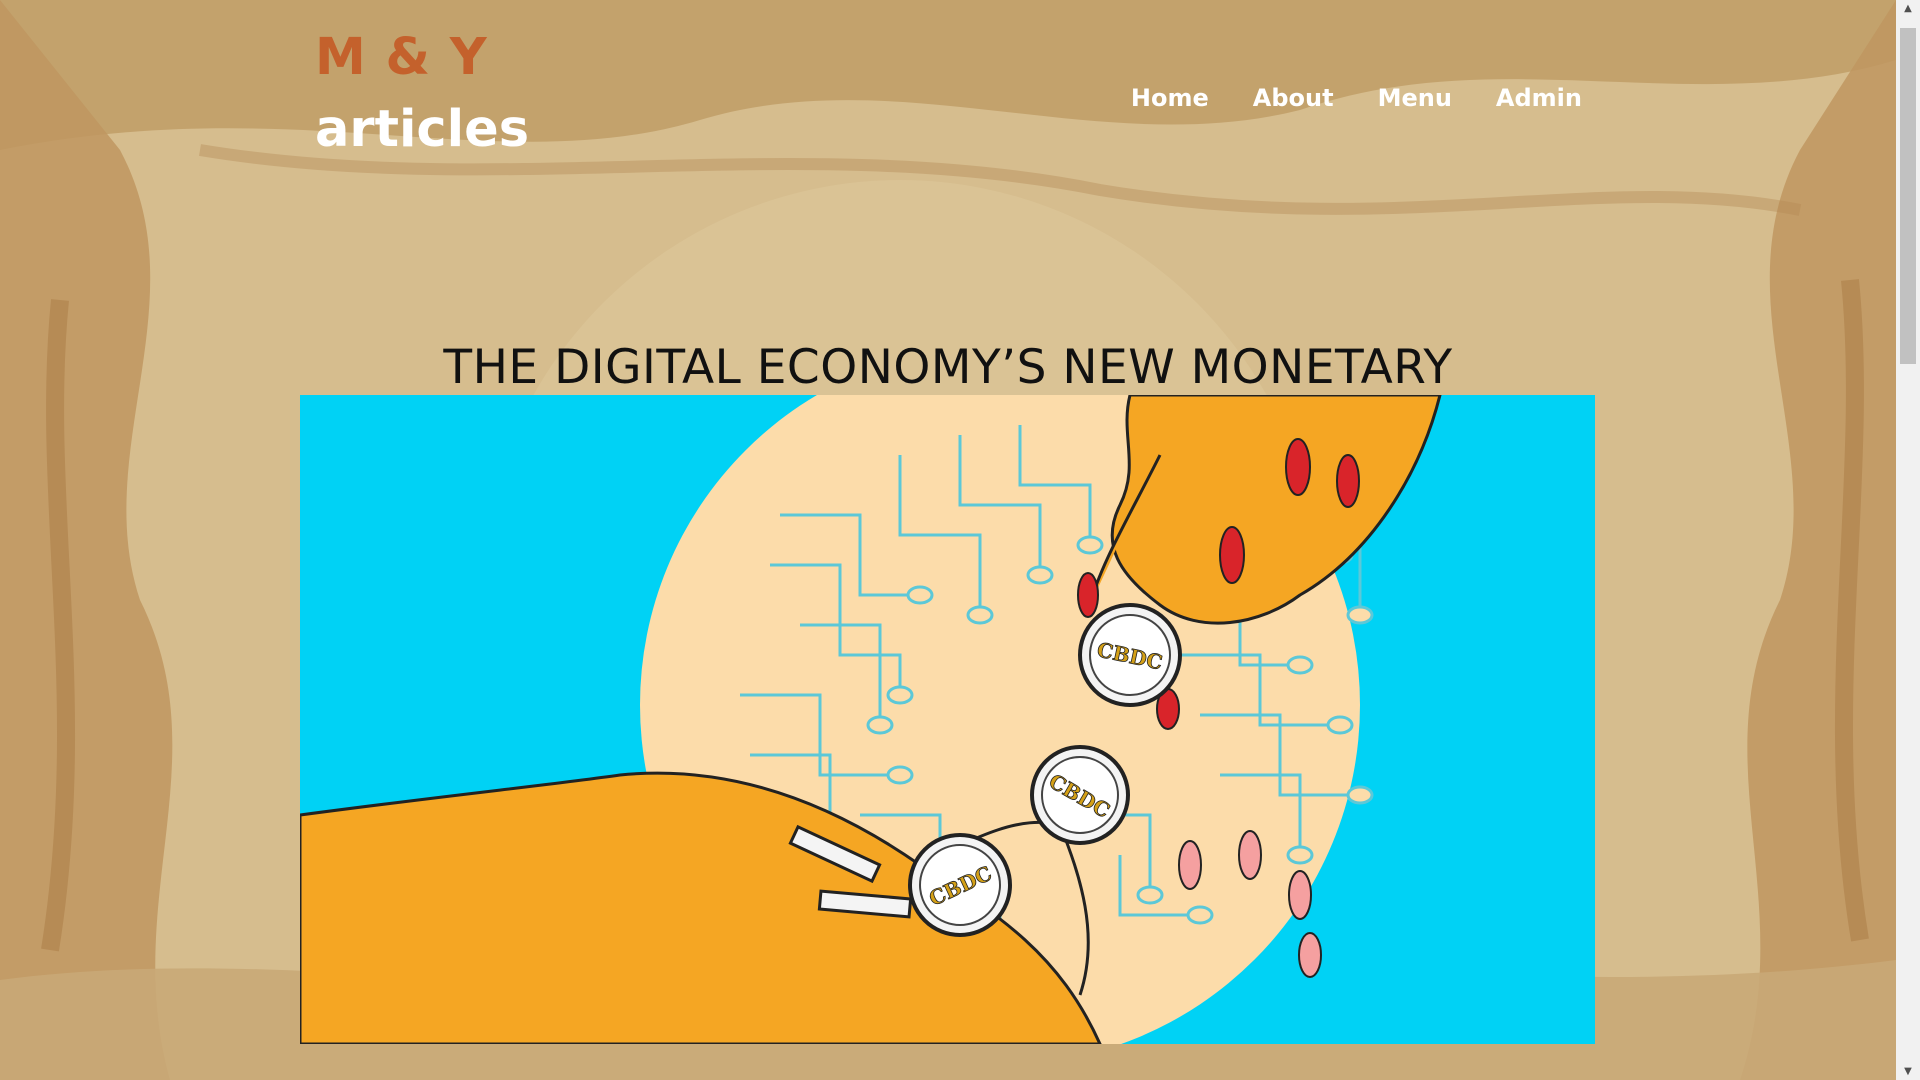  What do you see at coordinates (1908, 196) in the screenshot?
I see `scroll-thumb` at bounding box center [1908, 196].